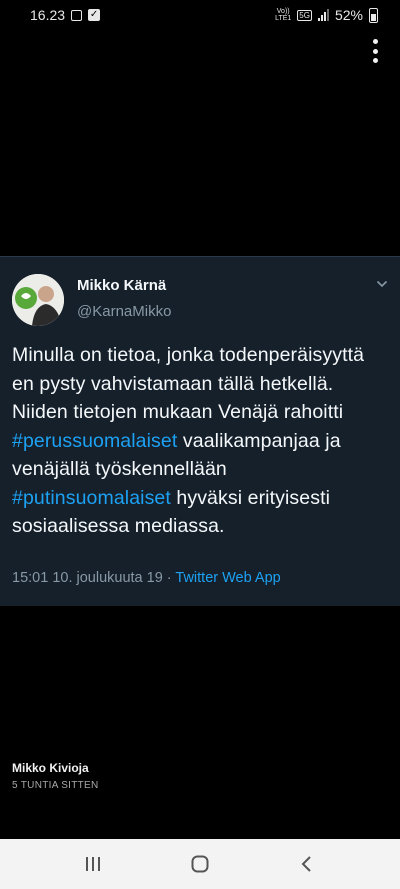 Image resolution: width=400 pixels, height=889 pixels. What do you see at coordinates (382, 284) in the screenshot?
I see `chevron-down-icon` at bounding box center [382, 284].